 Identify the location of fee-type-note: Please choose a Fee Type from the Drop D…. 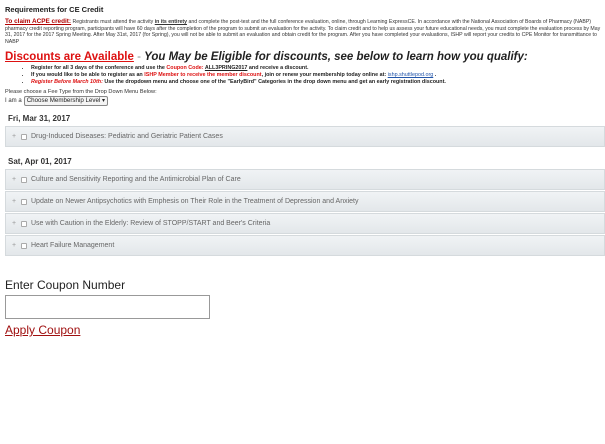
(81, 92).